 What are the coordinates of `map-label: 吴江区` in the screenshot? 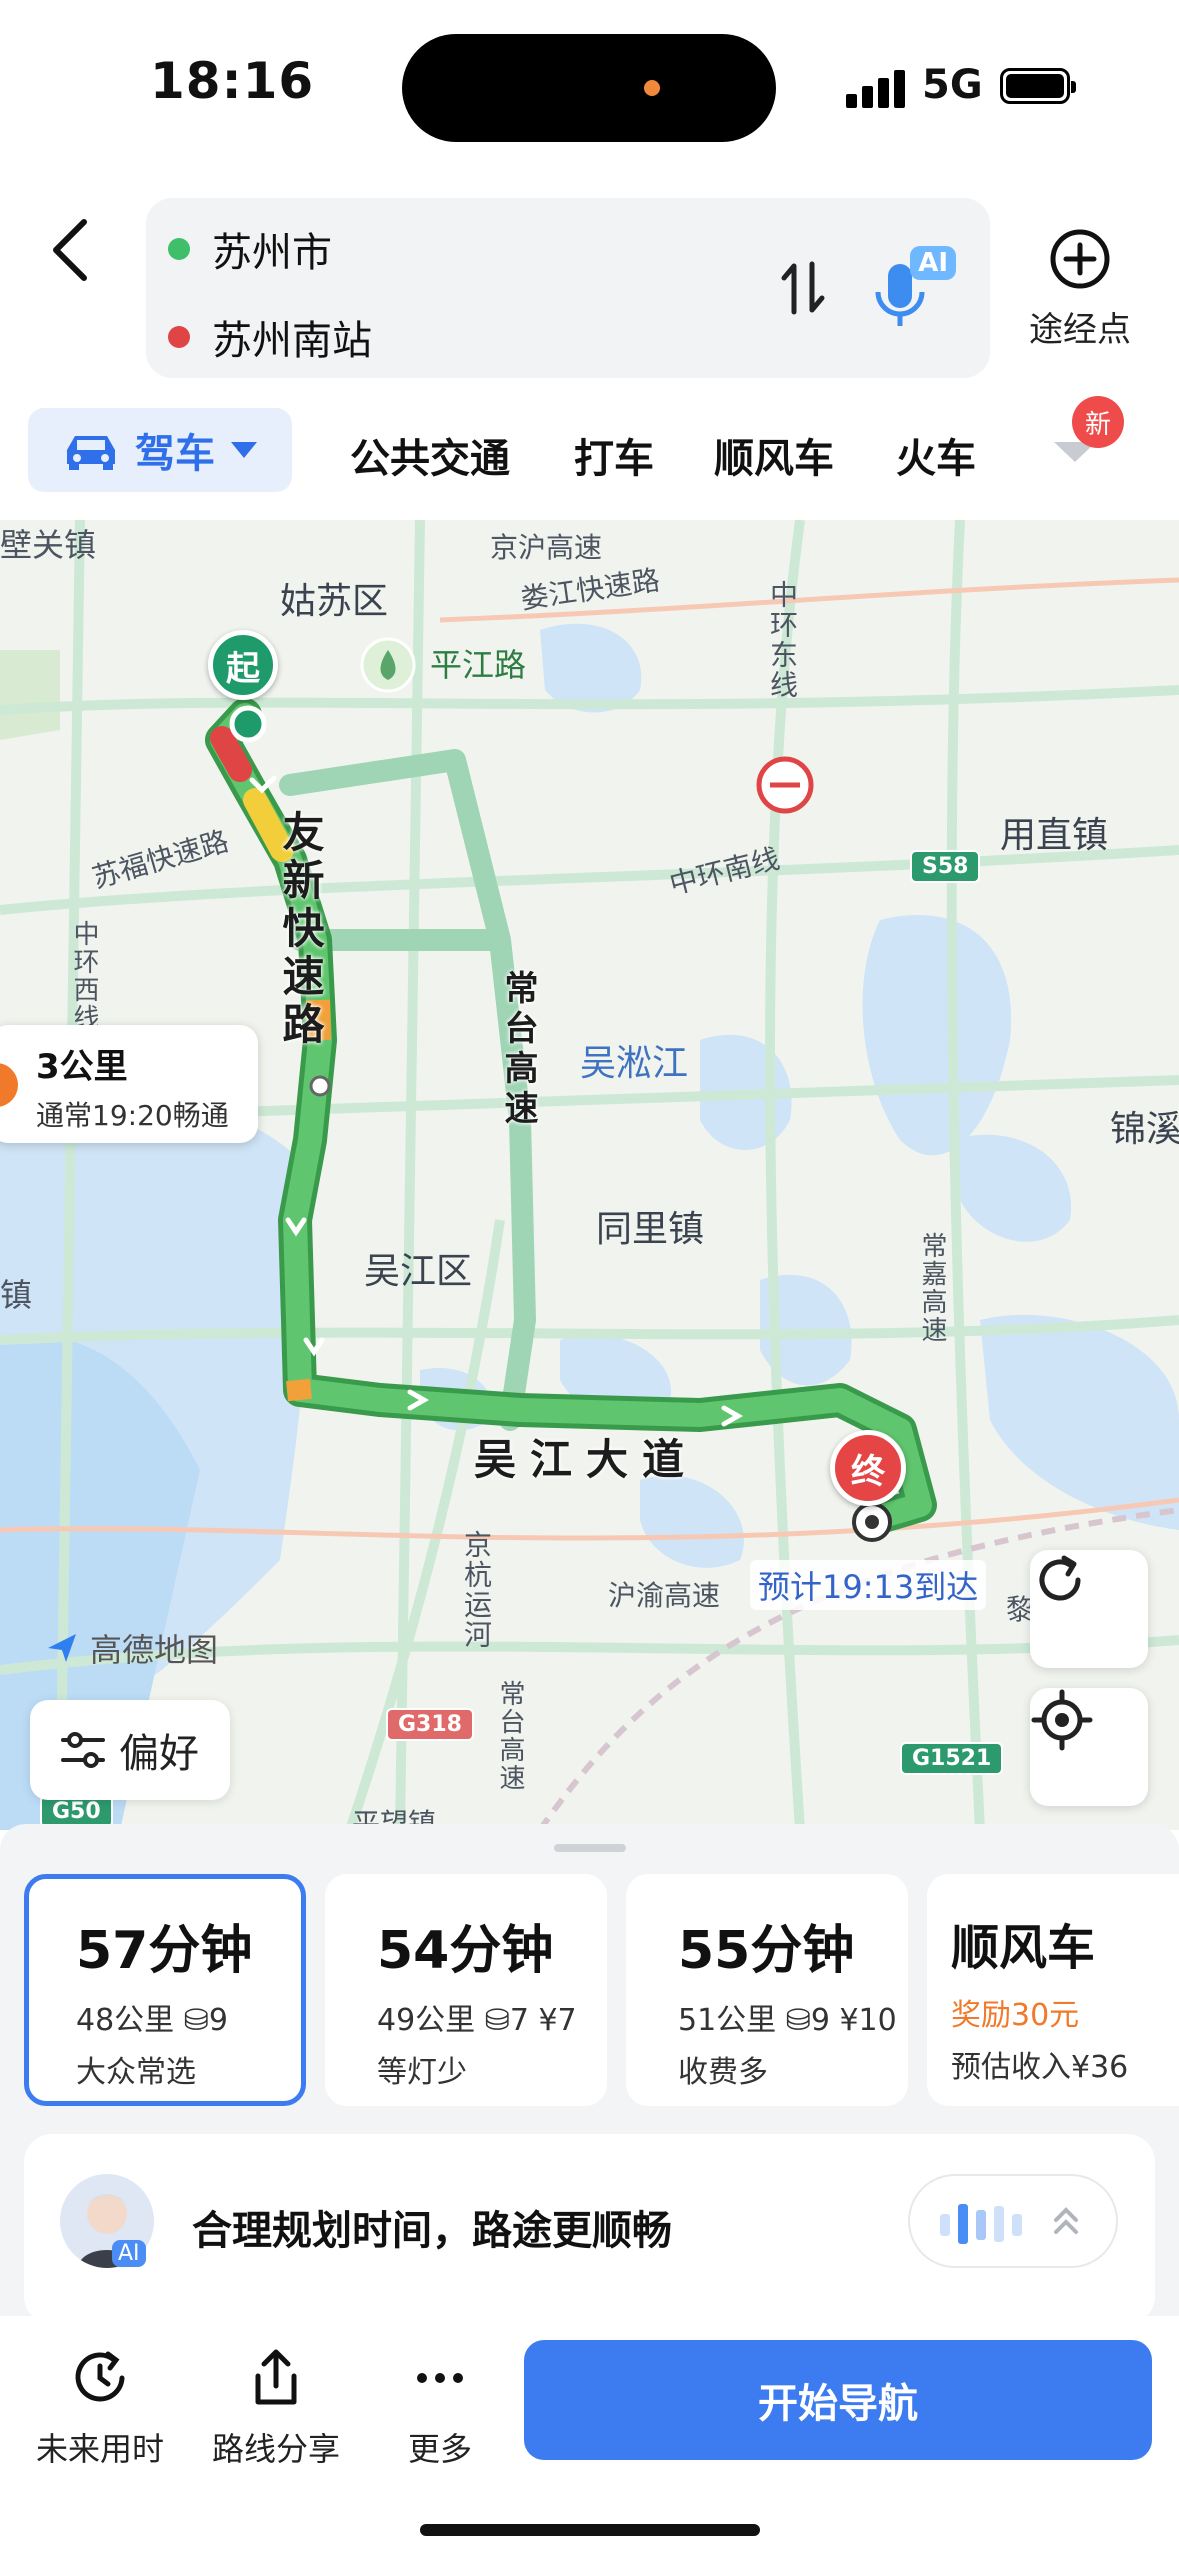 It's located at (418, 1271).